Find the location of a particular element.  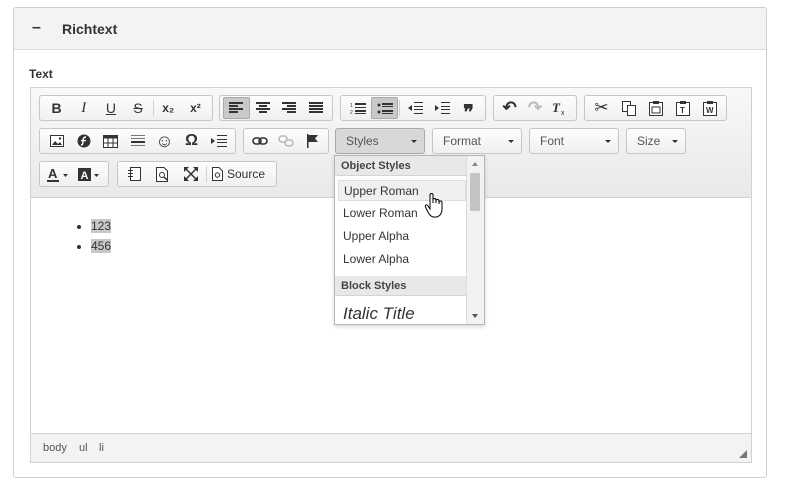

cut-icon: ✂ is located at coordinates (601, 107).